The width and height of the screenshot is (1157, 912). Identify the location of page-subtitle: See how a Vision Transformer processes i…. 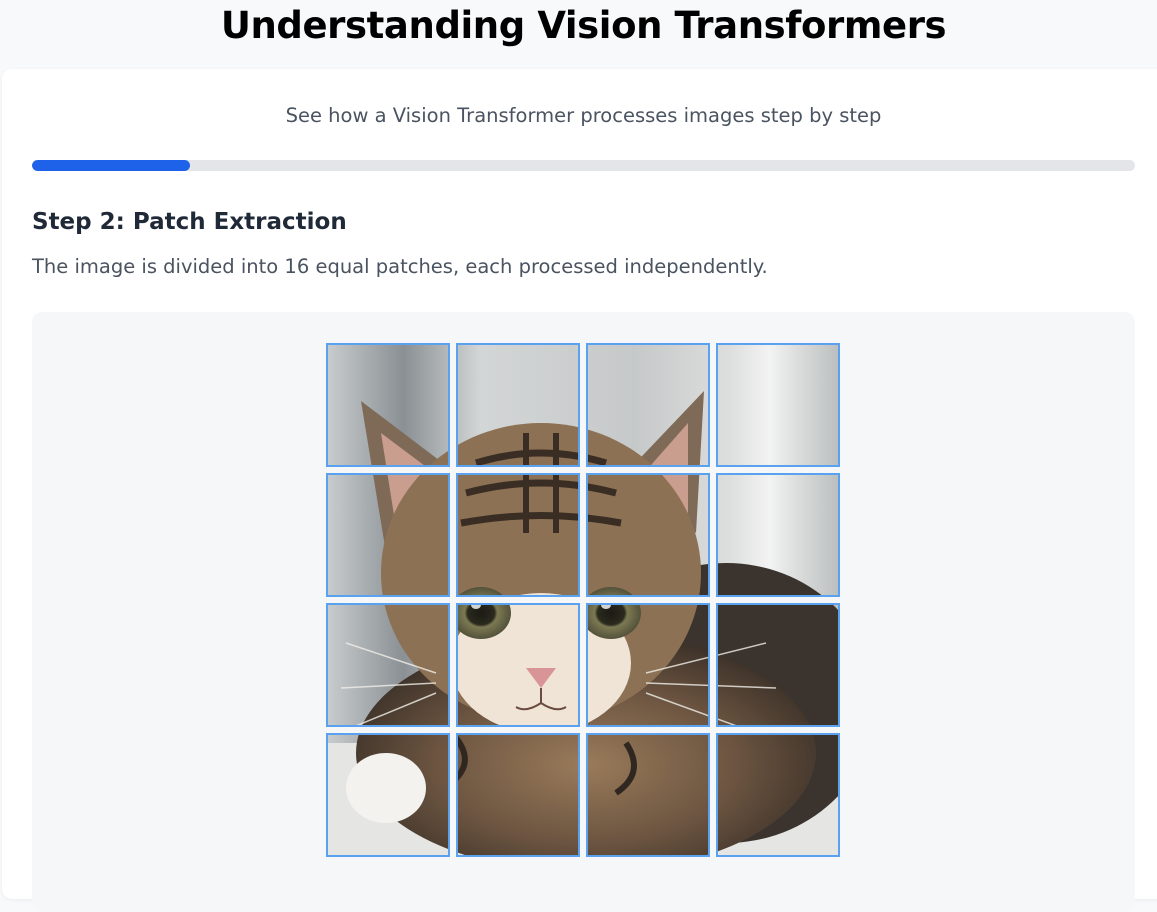
(583, 115).